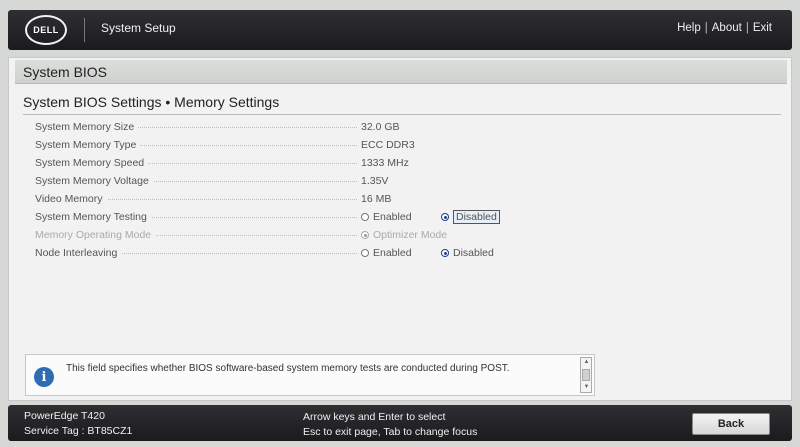 The image size is (800, 447). I want to click on setting-row-memory-operating-mode: Memory Operating Mode Optimizer Mode, so click(405, 235).